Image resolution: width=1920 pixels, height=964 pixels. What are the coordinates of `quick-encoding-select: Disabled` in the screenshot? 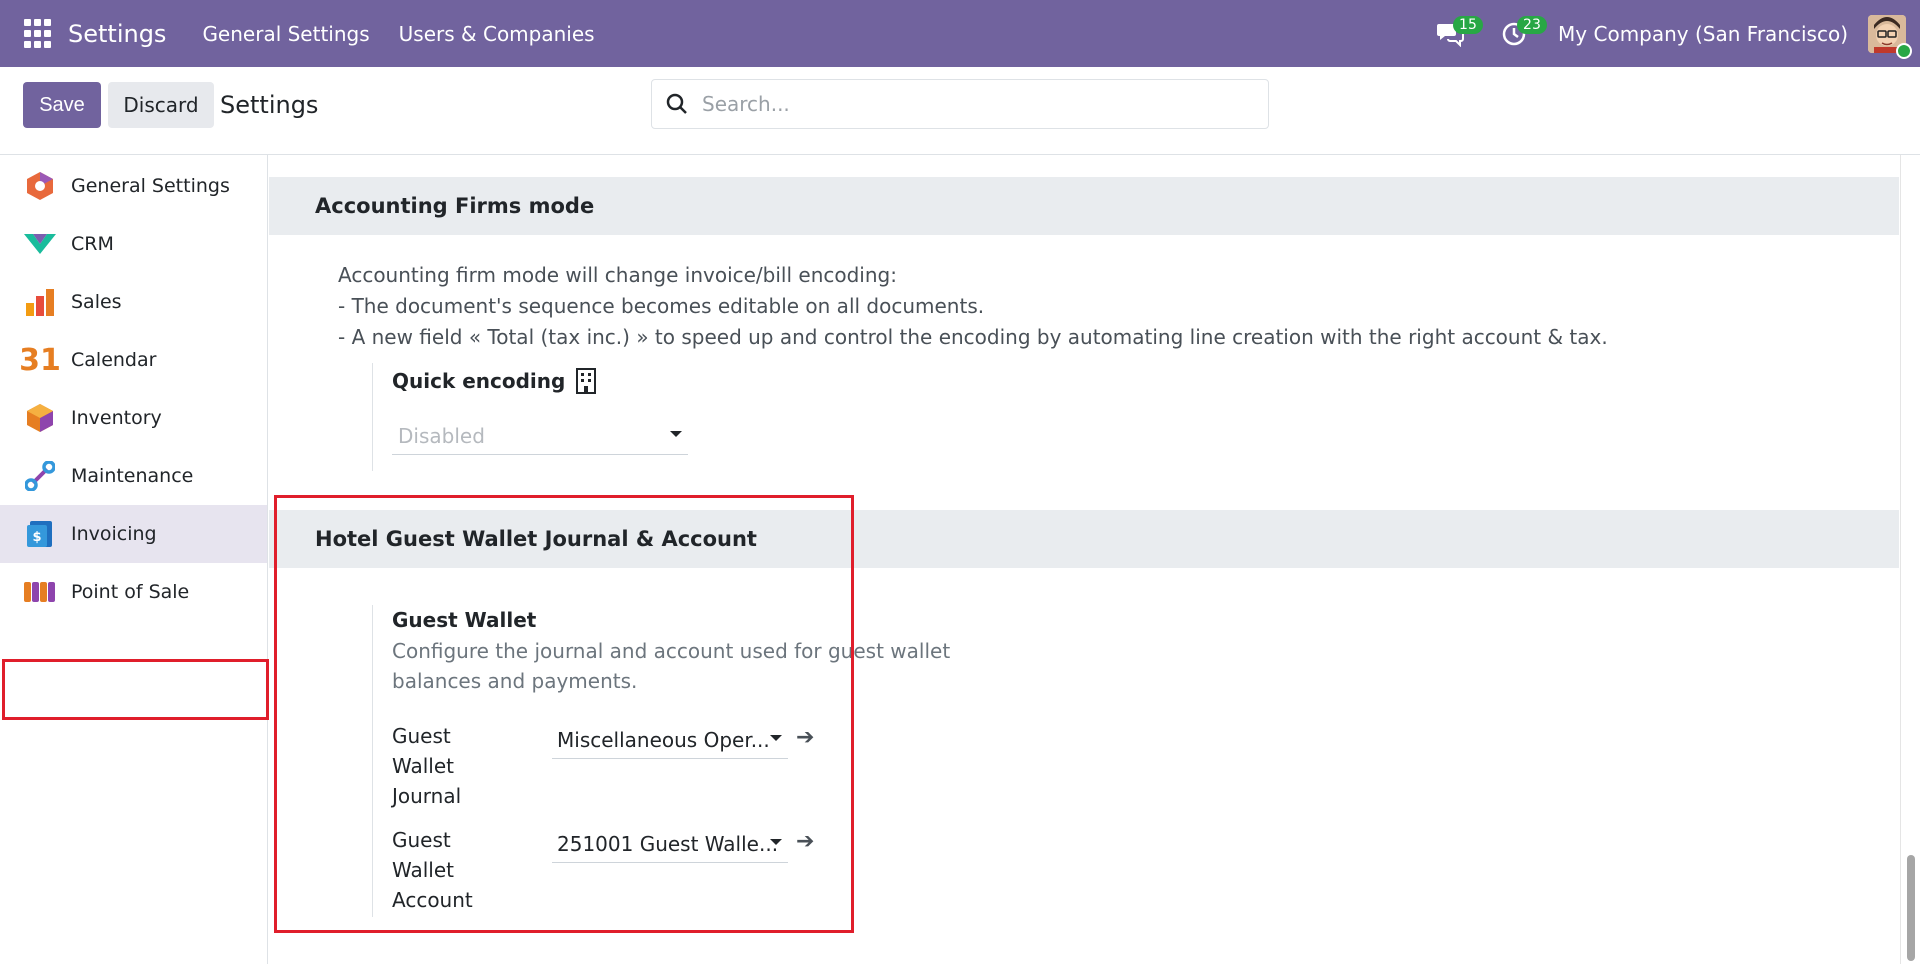 It's located at (540, 436).